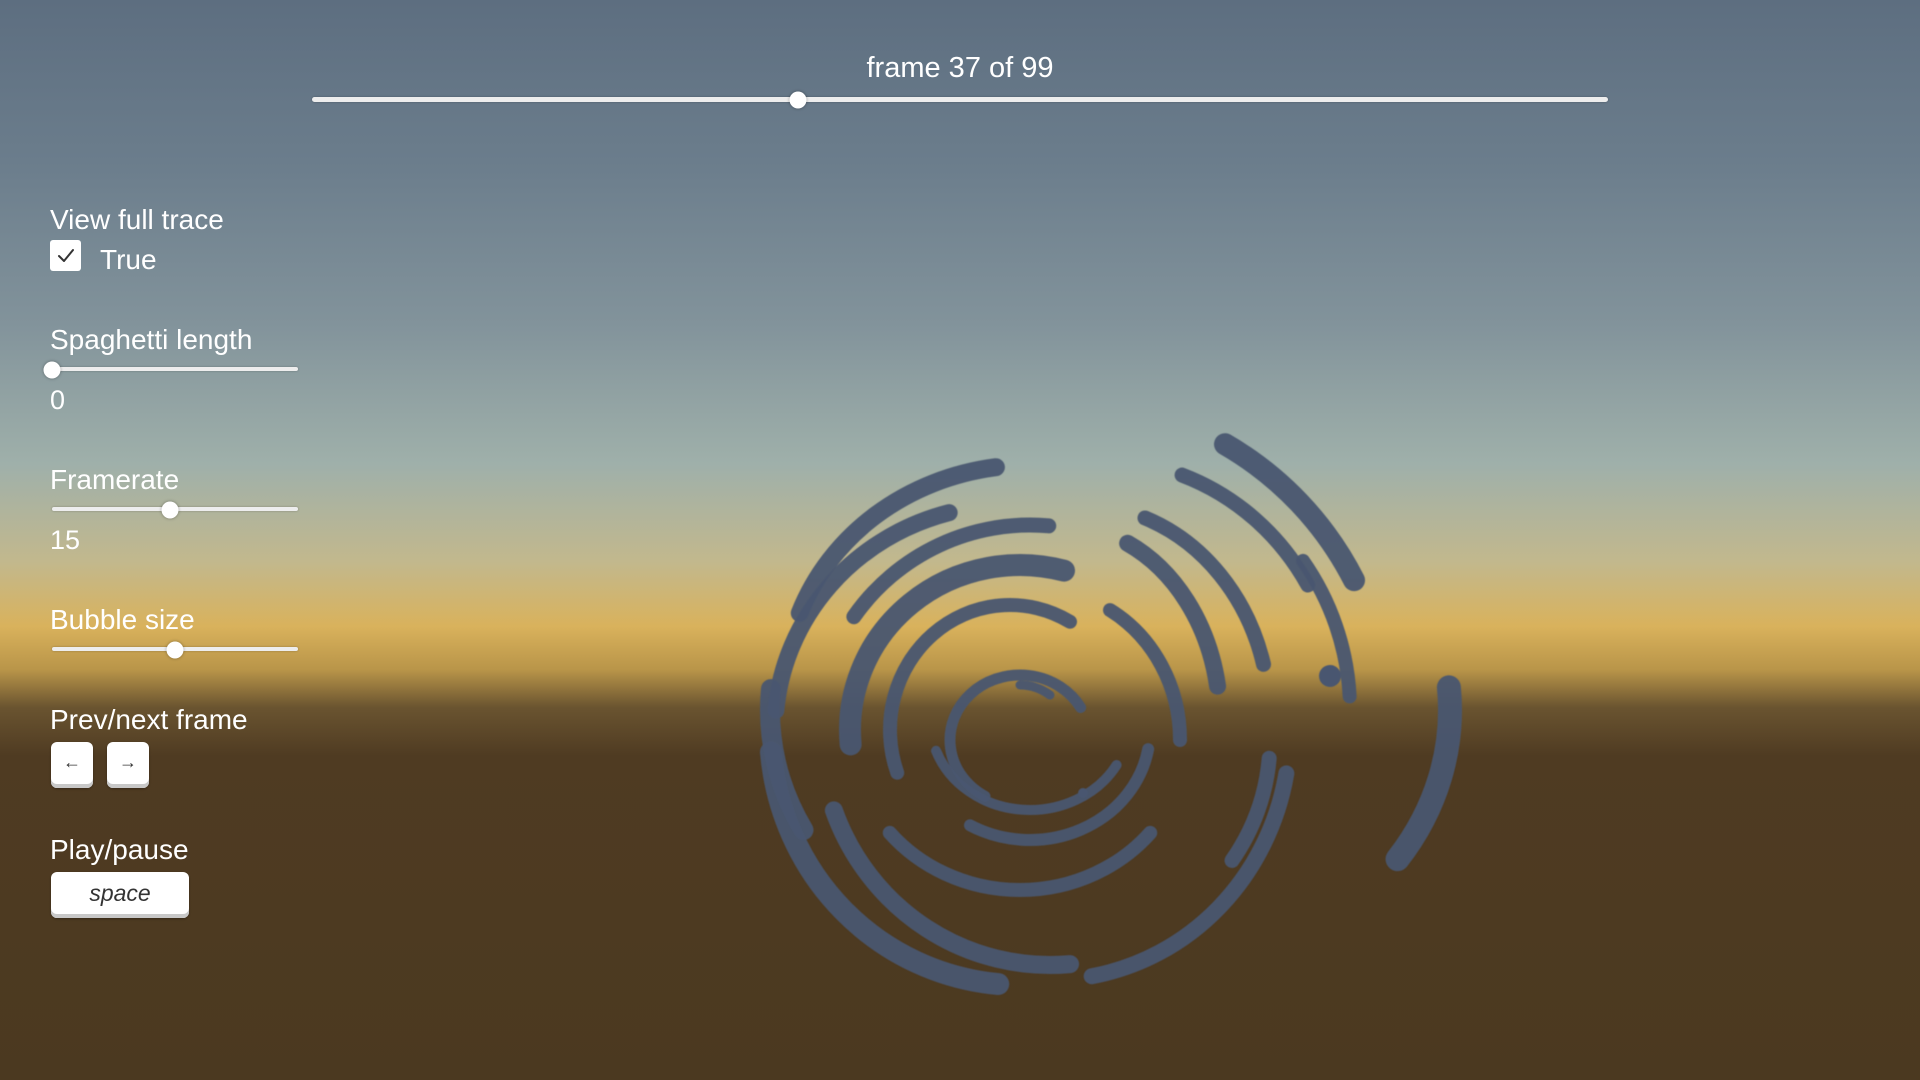 The height and width of the screenshot is (1080, 1920). Describe the element at coordinates (72, 761) in the screenshot. I see `arrow-left-icon: ←` at that location.